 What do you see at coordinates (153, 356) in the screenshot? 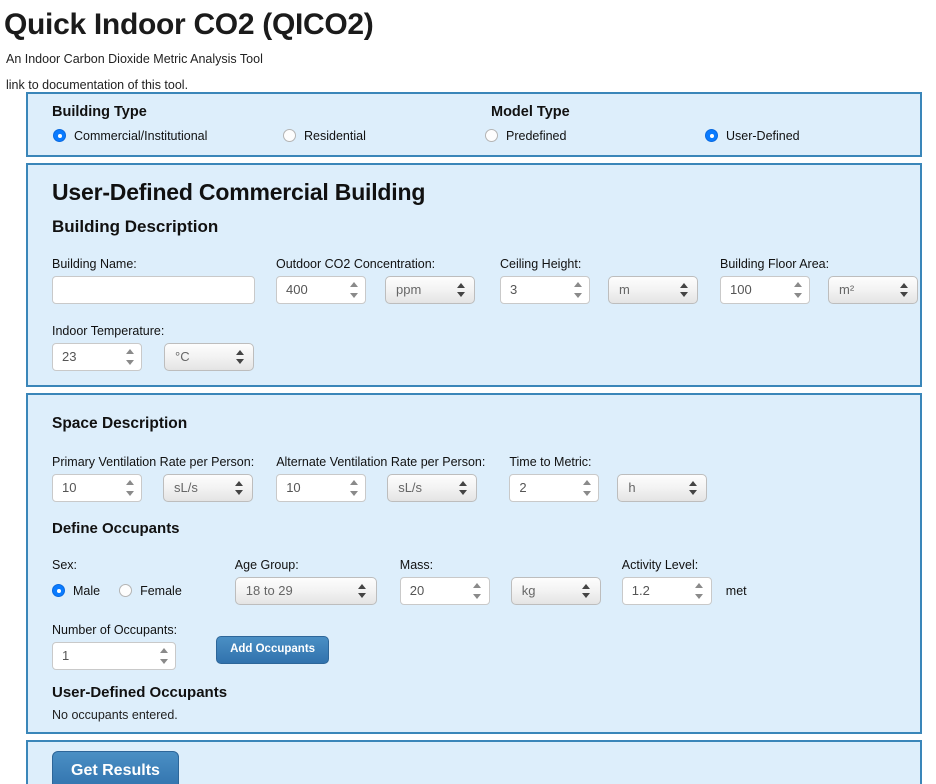
I see `indoor-temperature-controls: 23 °C` at bounding box center [153, 356].